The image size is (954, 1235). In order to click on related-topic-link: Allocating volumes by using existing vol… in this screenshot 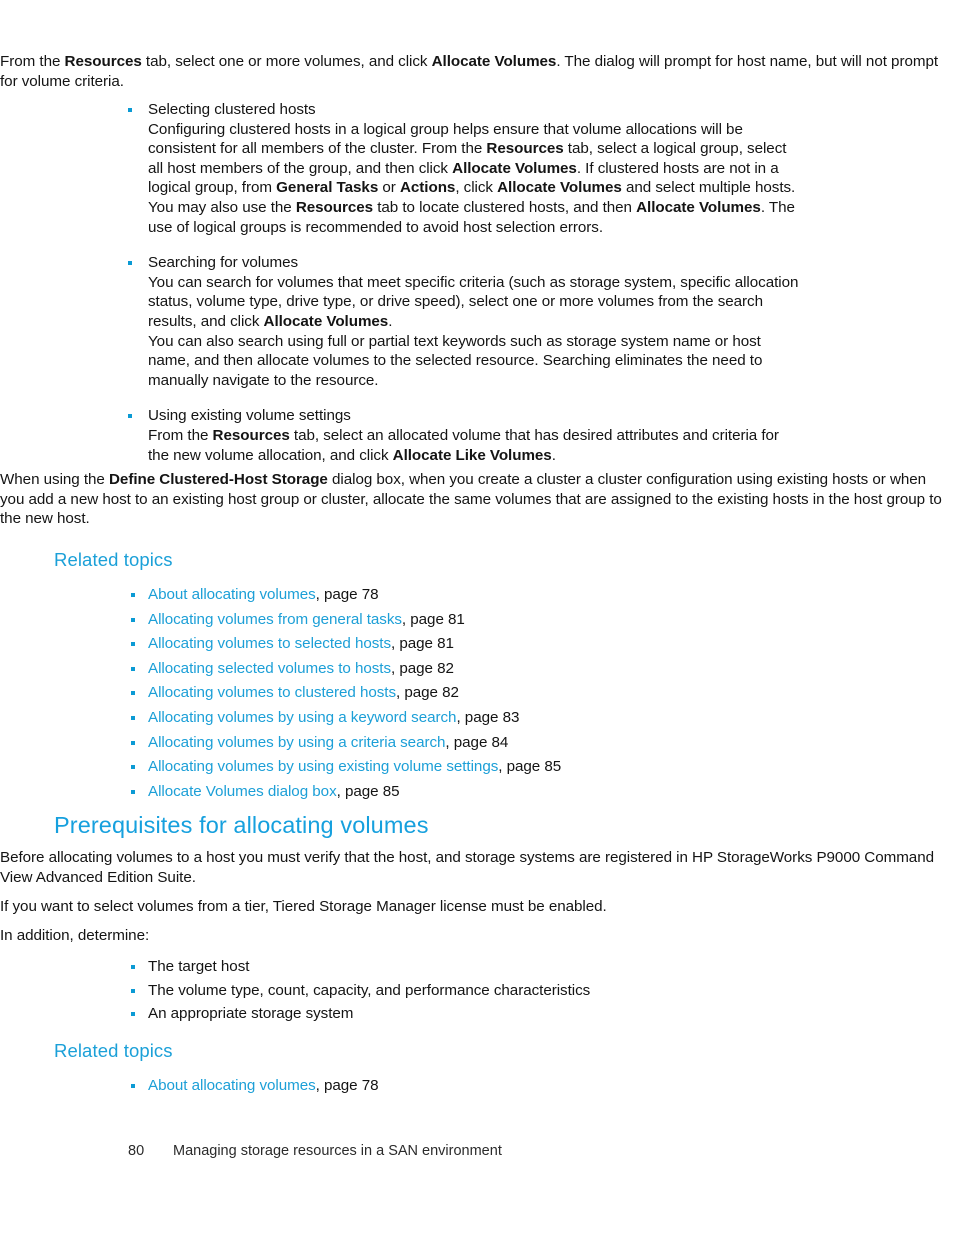, I will do `click(323, 766)`.